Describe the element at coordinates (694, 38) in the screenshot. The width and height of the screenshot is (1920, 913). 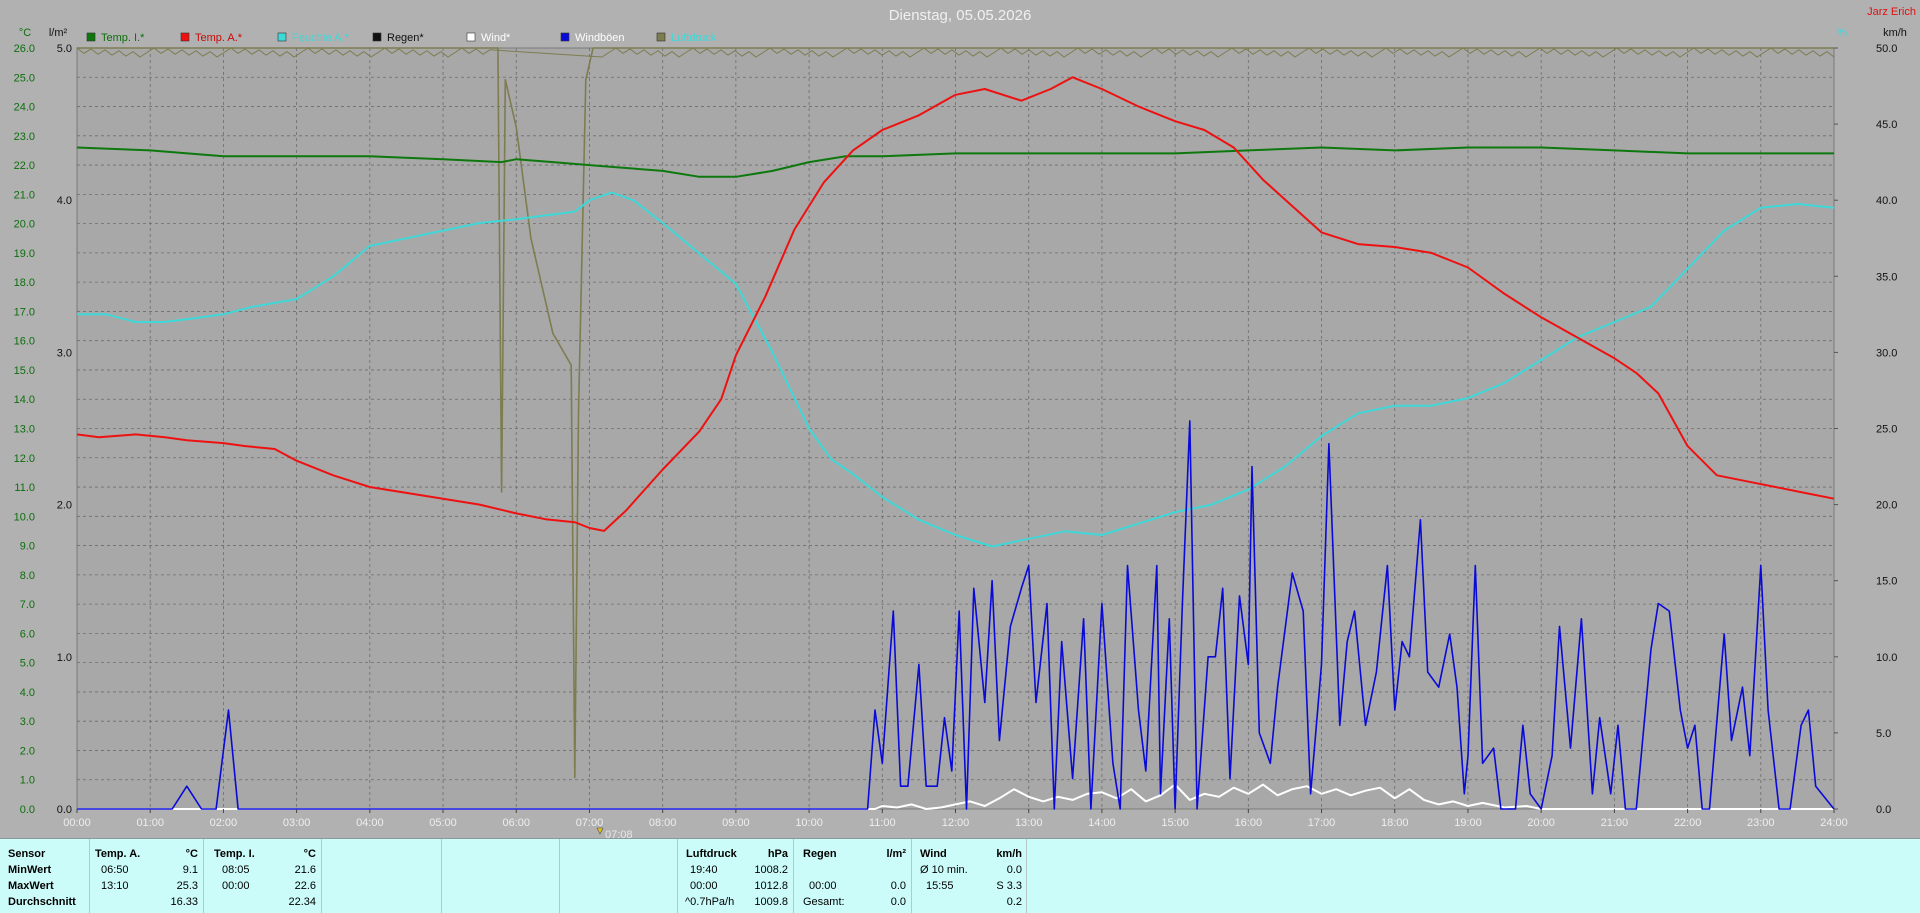
I see `legend-label: Luftdruck` at that location.